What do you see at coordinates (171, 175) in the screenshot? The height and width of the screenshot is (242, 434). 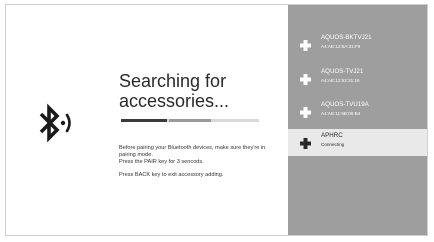 I see `instruction-back-key: Press BACK key to exit accessory adding.` at bounding box center [171, 175].